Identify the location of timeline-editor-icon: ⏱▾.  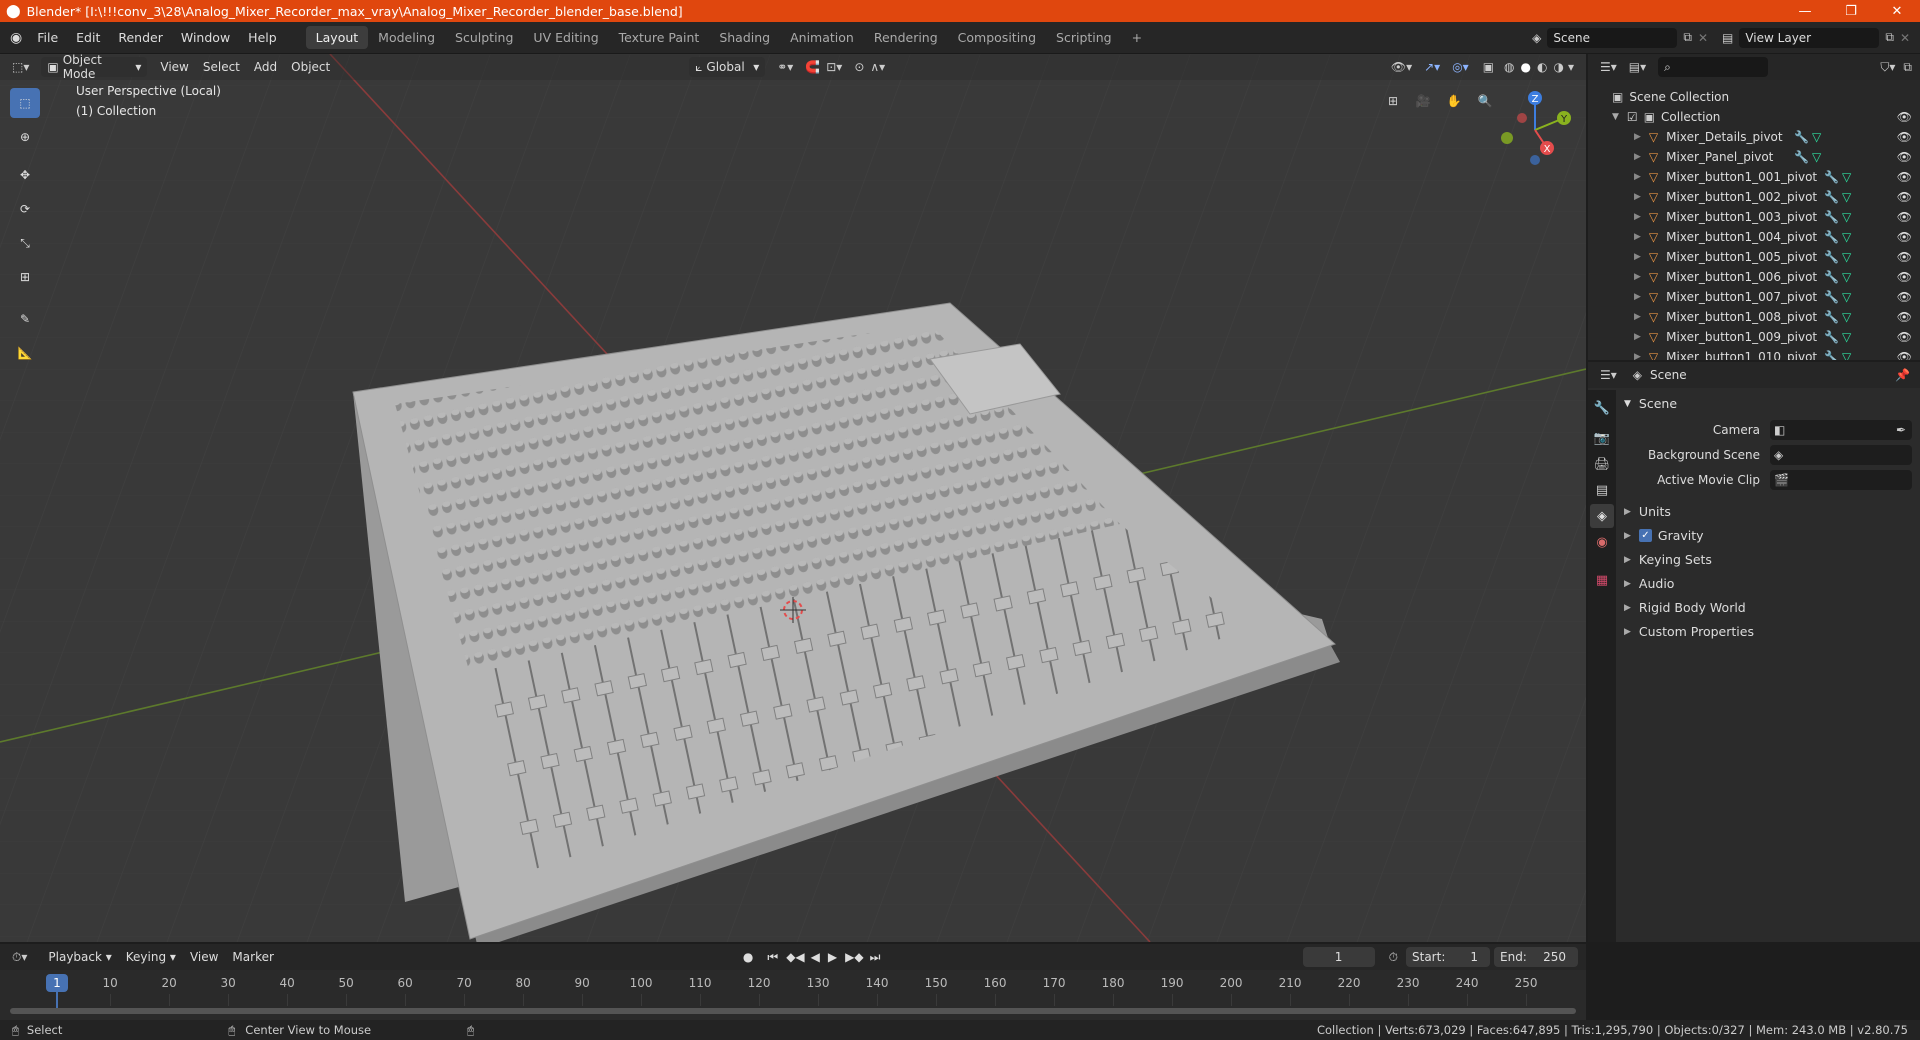
(19, 957).